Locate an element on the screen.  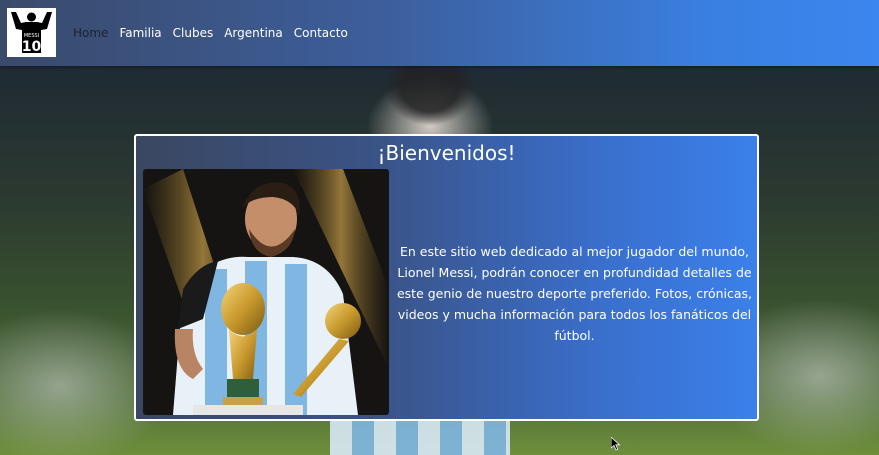
nav-link-contacto: Contacto is located at coordinates (321, 33).